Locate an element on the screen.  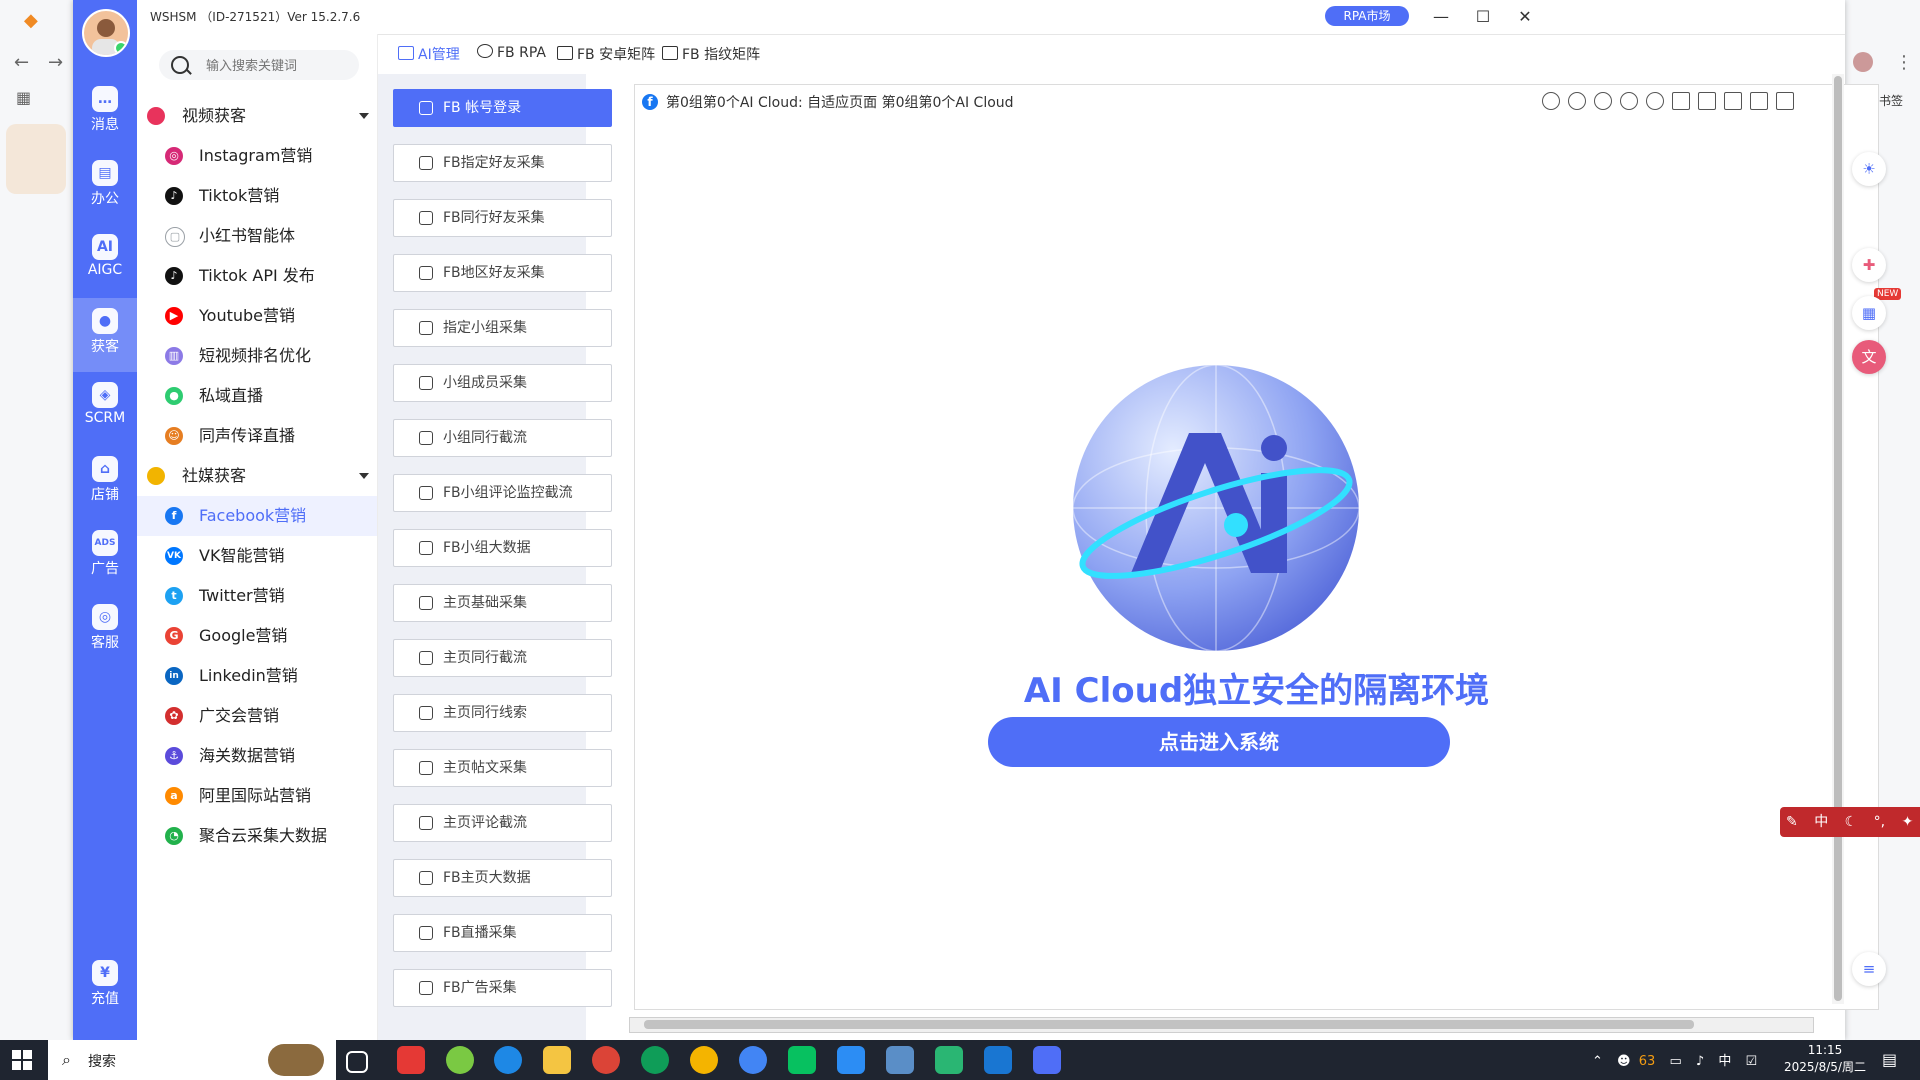
nav-item-interpretation-live: ☺ 同声传译直播 is located at coordinates (257, 436).